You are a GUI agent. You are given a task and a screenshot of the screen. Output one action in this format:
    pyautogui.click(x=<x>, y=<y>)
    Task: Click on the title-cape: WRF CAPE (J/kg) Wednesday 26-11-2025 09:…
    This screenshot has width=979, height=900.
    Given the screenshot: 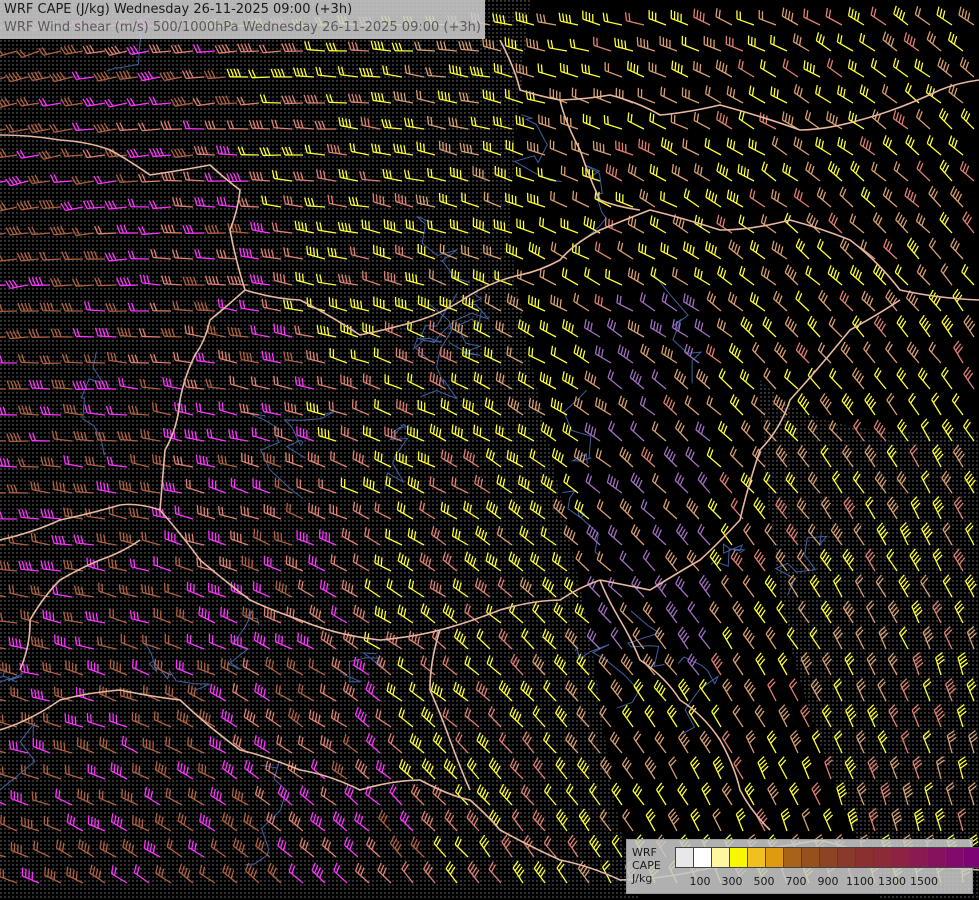 What is the action you would take?
    pyautogui.click(x=178, y=9)
    